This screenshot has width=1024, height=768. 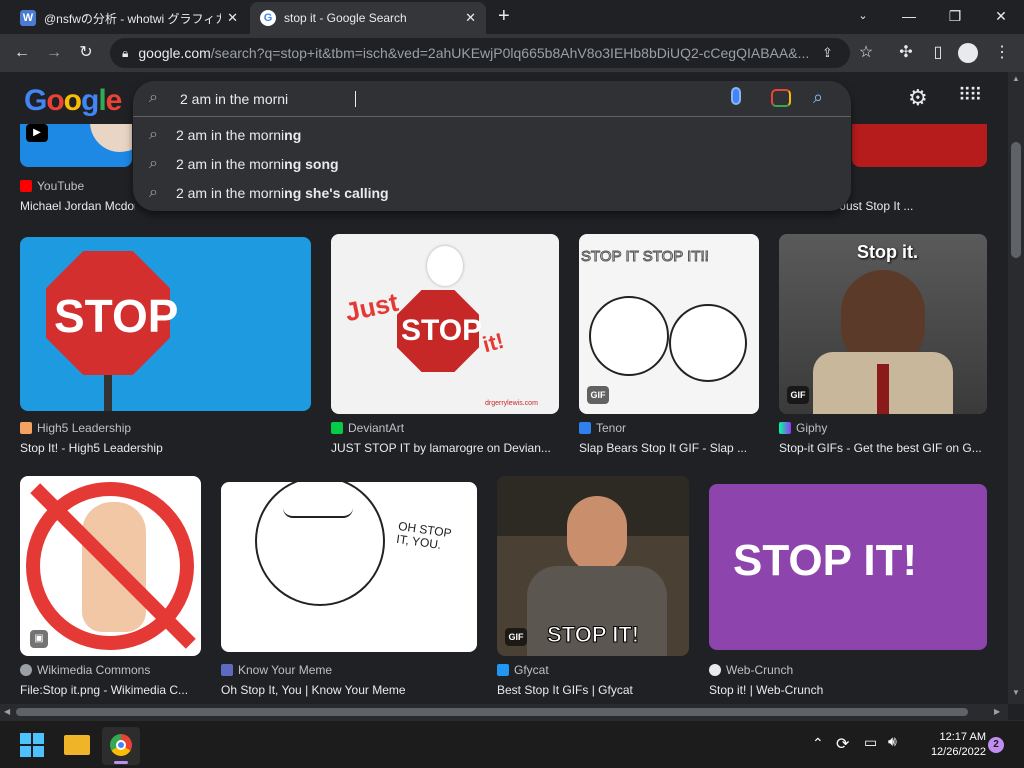 I want to click on result-image-tenor: STOP IT STOP IT!! GIF, so click(x=669, y=324).